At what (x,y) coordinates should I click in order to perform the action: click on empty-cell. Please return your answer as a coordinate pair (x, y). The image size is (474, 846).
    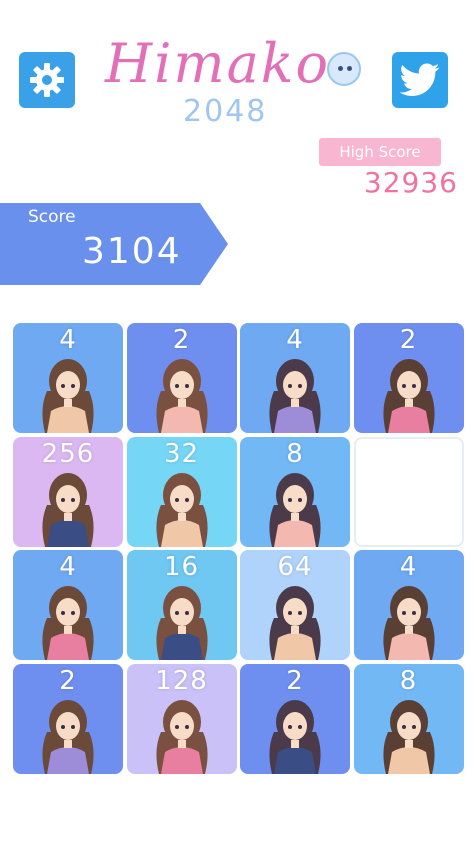
    Looking at the image, I should click on (408, 491).